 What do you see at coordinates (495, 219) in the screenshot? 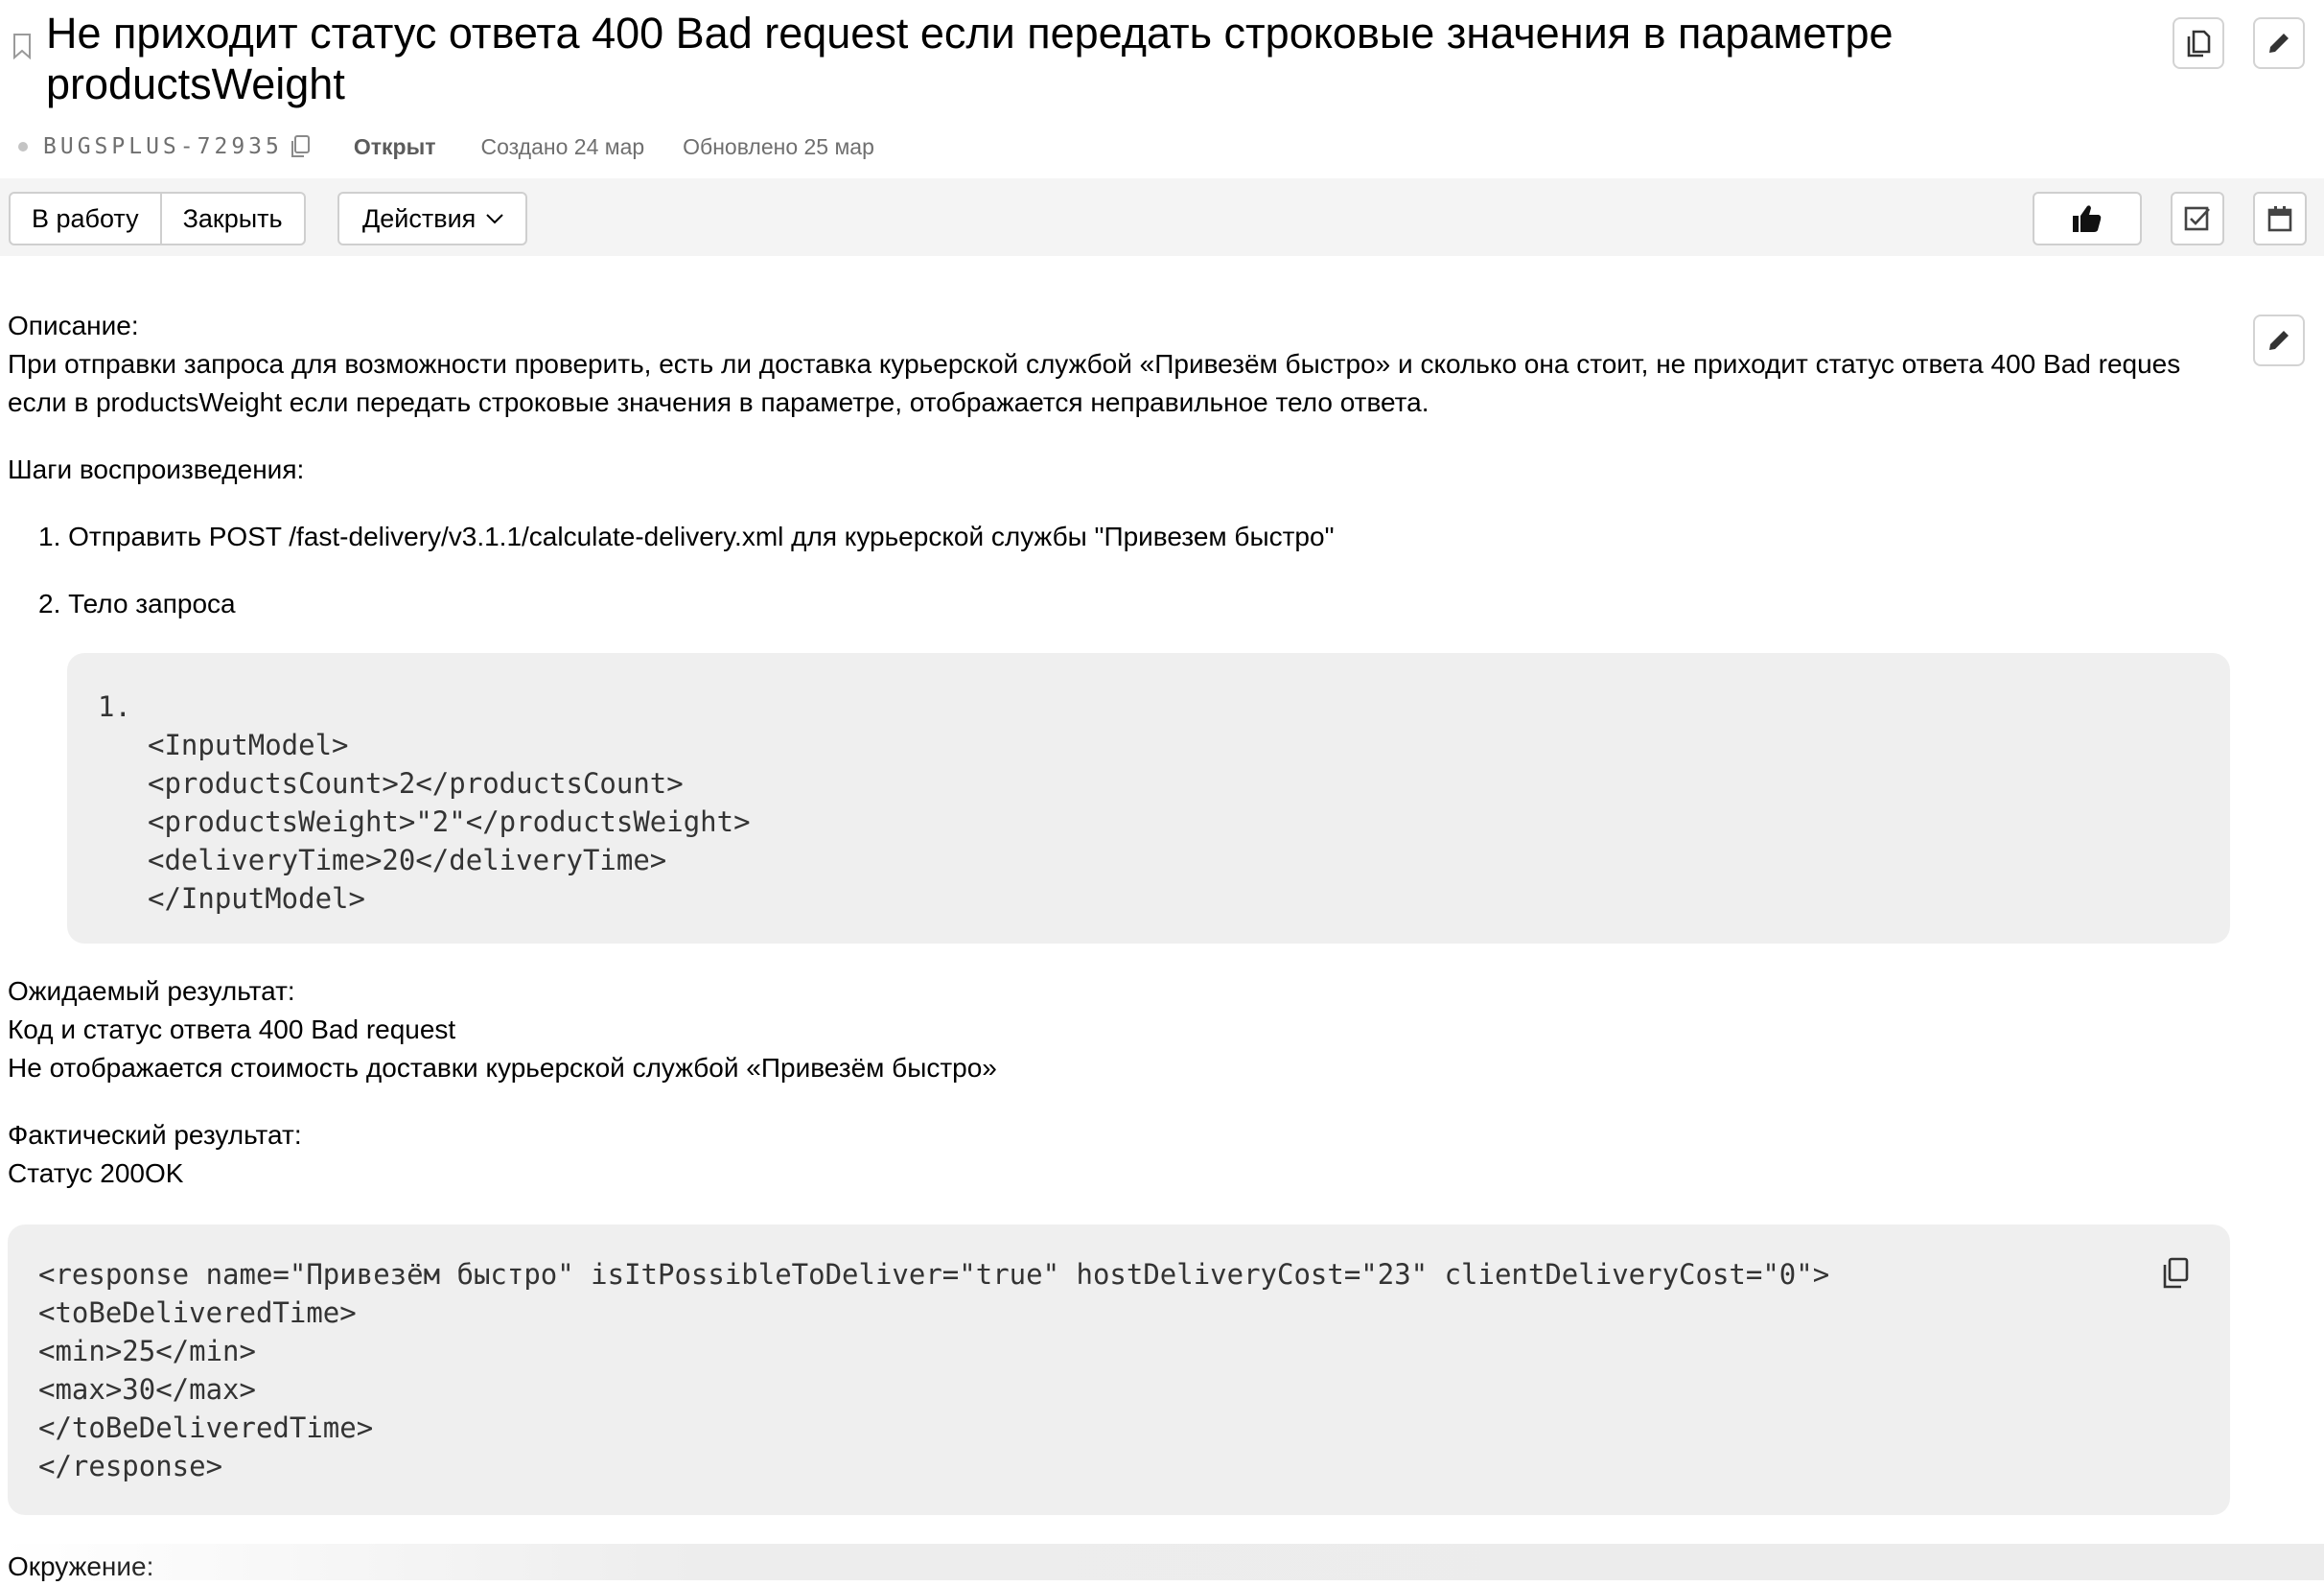
I see `chevron-down-icon` at bounding box center [495, 219].